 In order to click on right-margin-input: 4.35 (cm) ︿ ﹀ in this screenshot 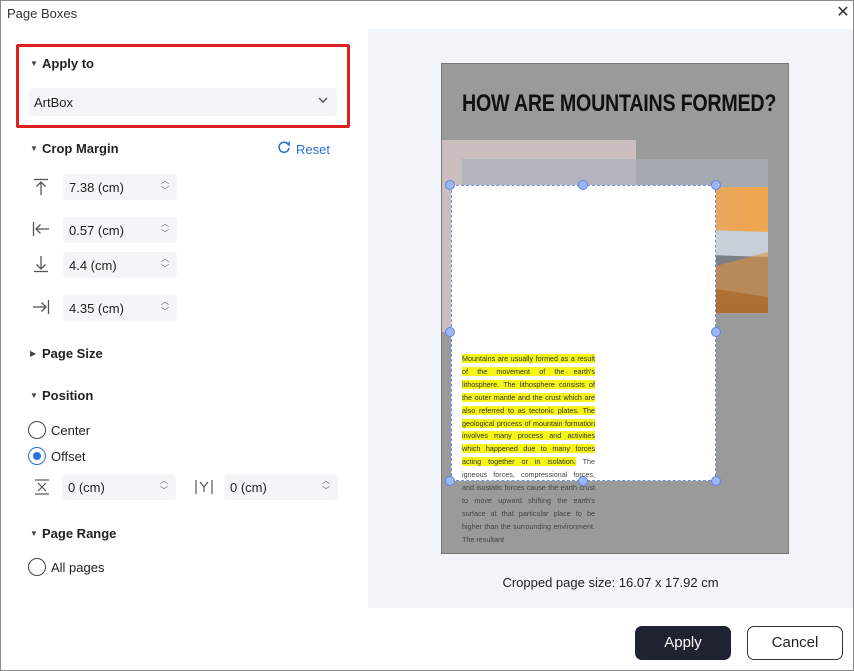, I will do `click(120, 308)`.